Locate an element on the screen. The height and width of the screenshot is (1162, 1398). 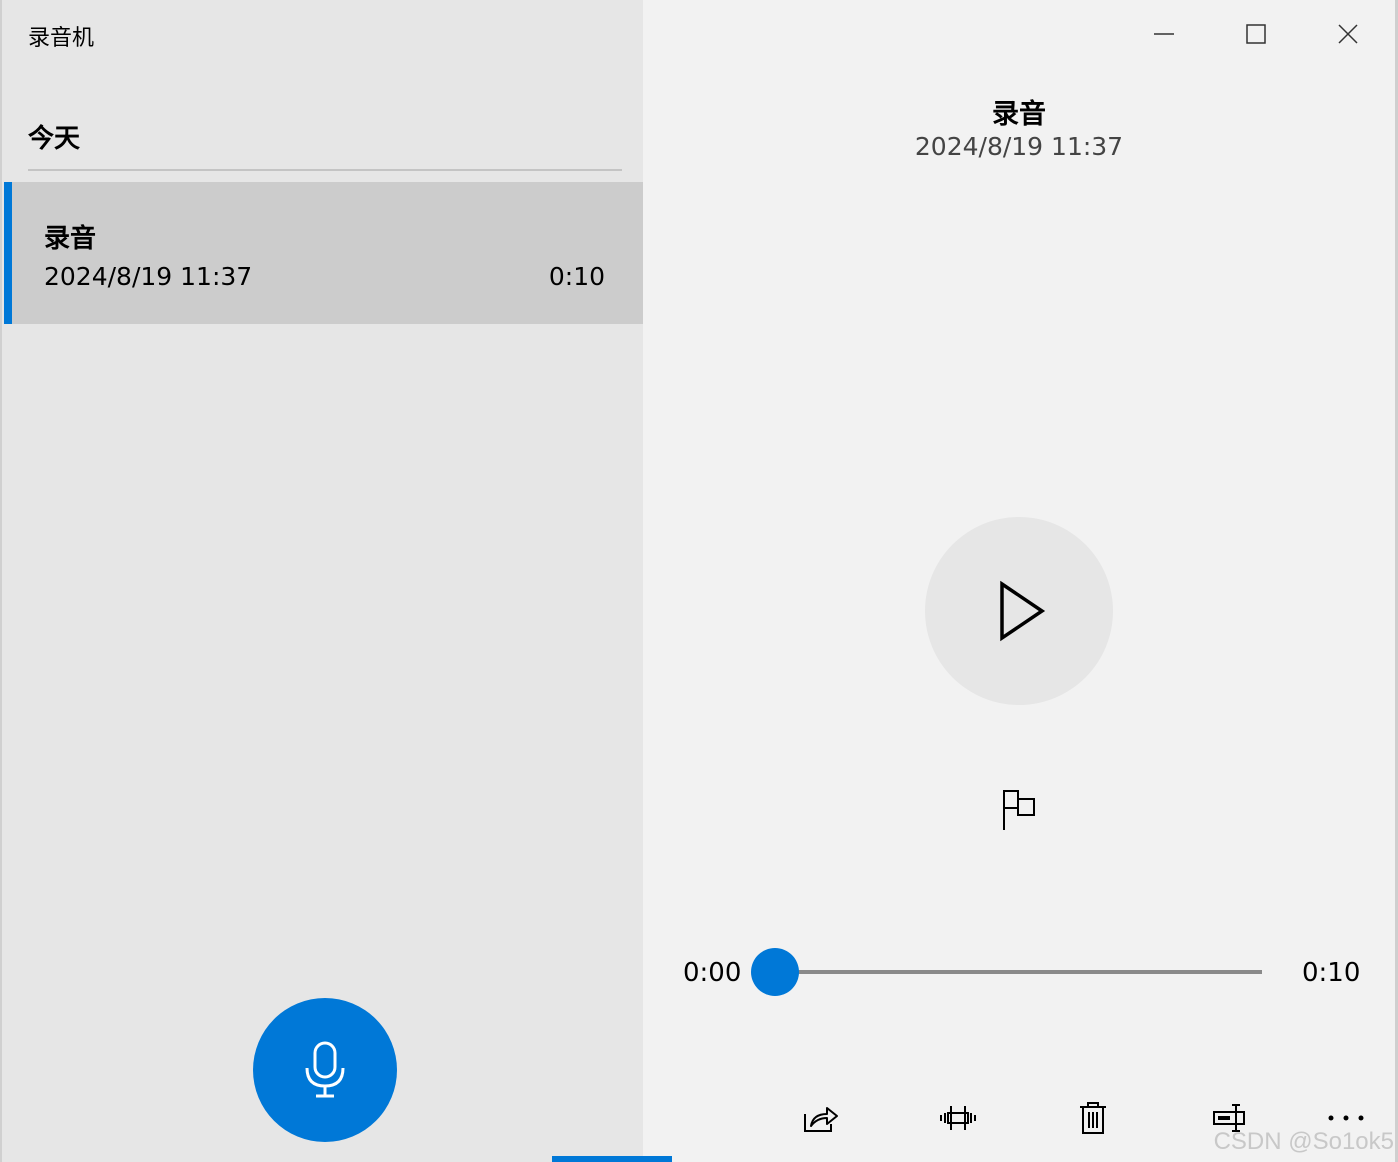
microphone-icon is located at coordinates (325, 1069).